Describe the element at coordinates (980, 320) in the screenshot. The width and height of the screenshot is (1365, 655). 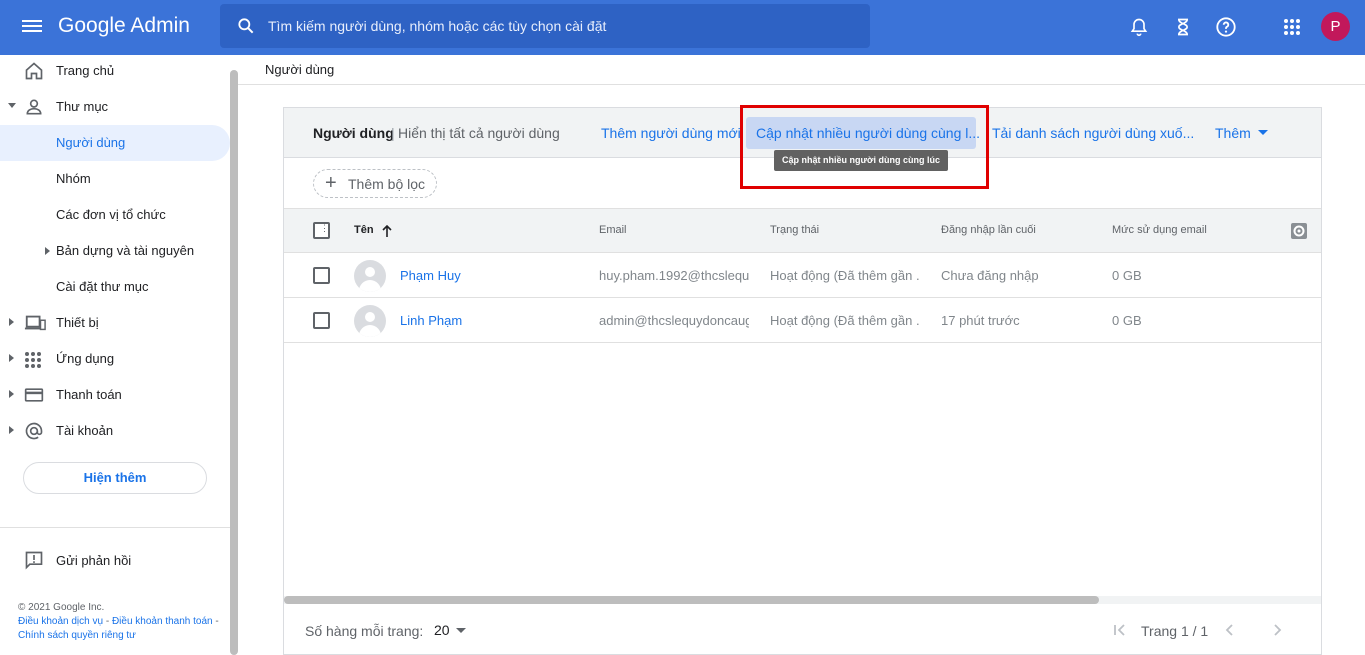
I see `user-last-login: 17 phút trước` at that location.